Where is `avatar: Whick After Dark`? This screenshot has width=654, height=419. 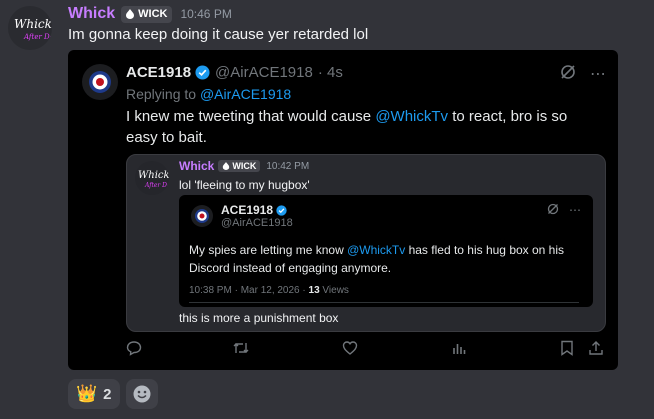
avatar: Whick After Dark is located at coordinates (30, 28).